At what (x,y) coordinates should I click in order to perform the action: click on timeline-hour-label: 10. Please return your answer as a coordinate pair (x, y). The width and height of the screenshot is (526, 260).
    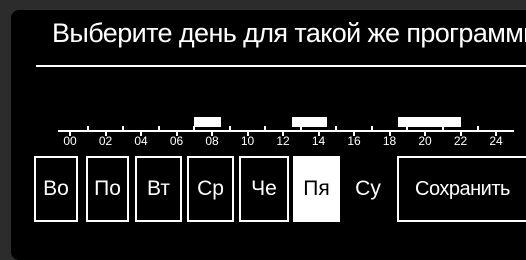
    Looking at the image, I should click on (247, 141).